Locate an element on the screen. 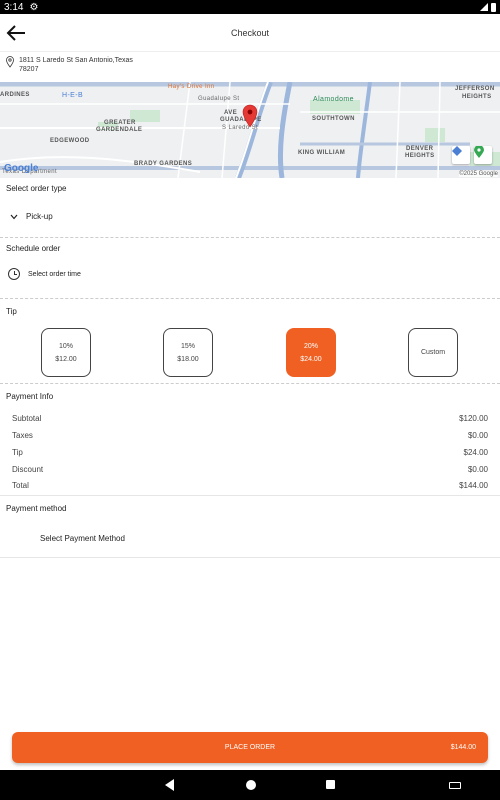  app-bar: Checkout is located at coordinates (250, 33).